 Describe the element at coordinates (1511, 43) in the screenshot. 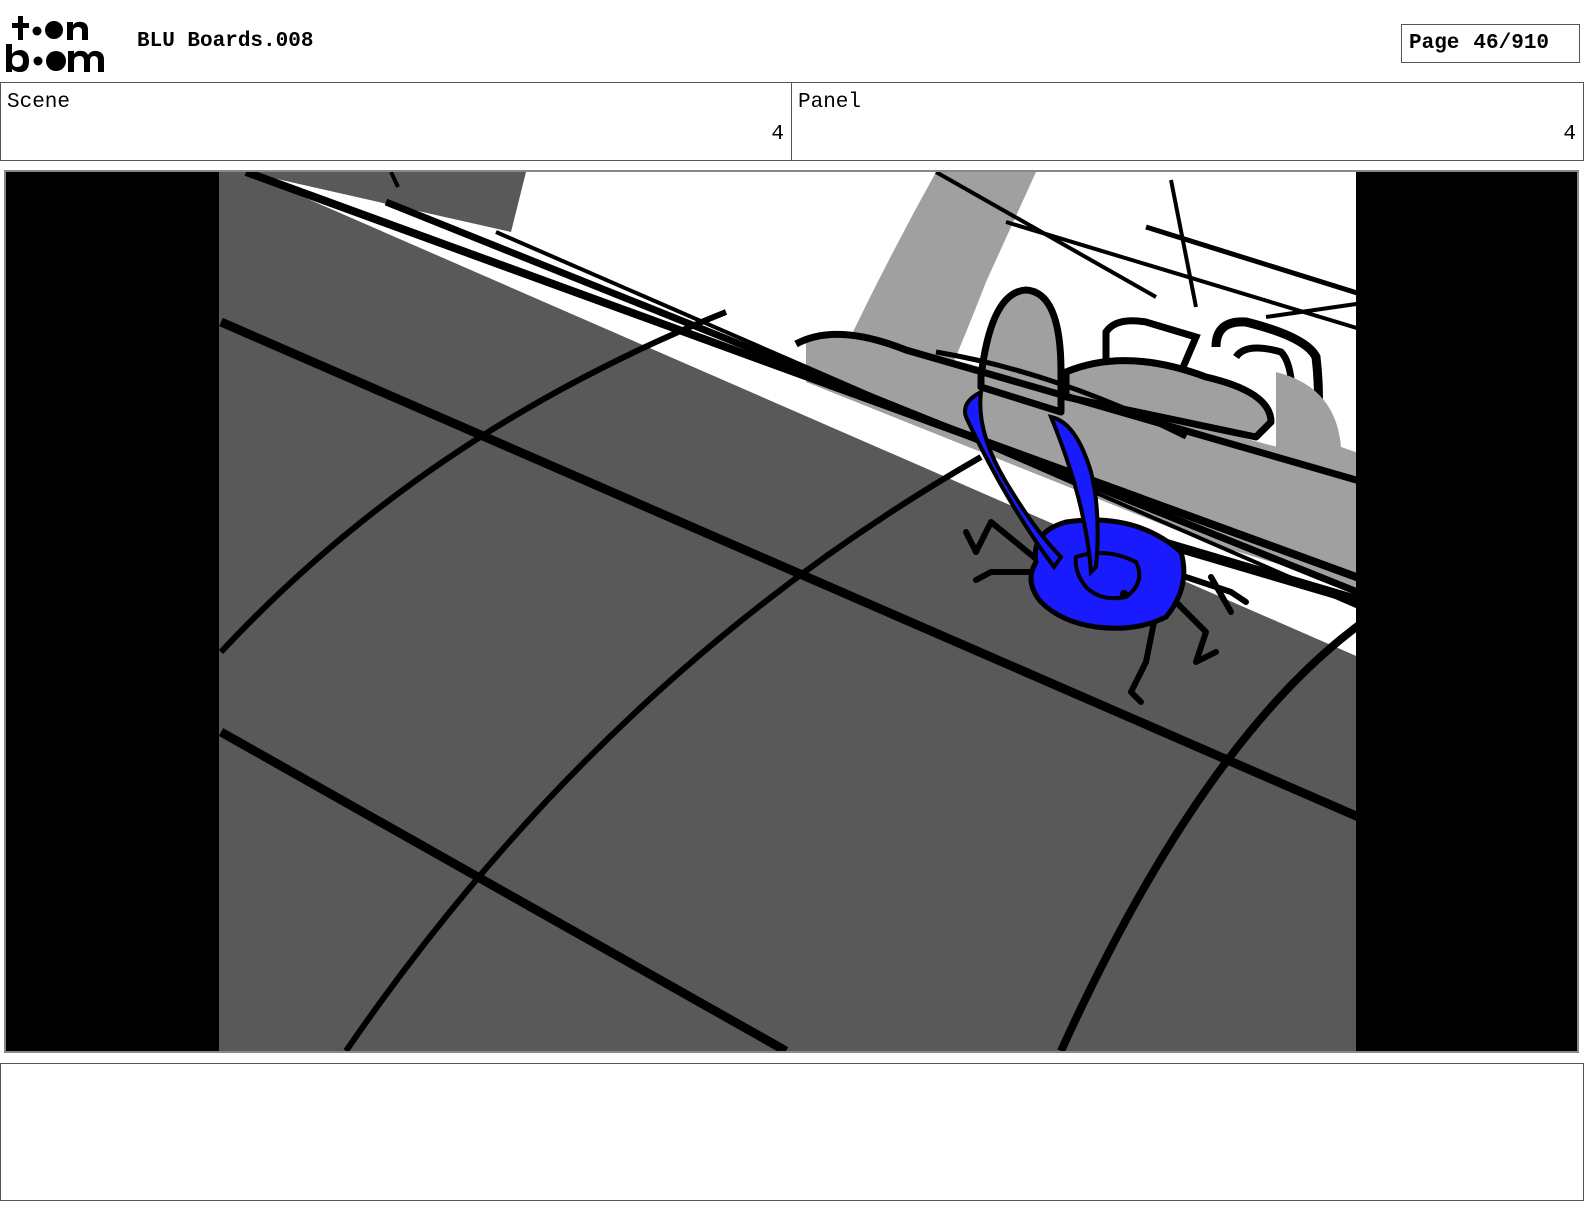

I see `page-number: 46/910` at that location.